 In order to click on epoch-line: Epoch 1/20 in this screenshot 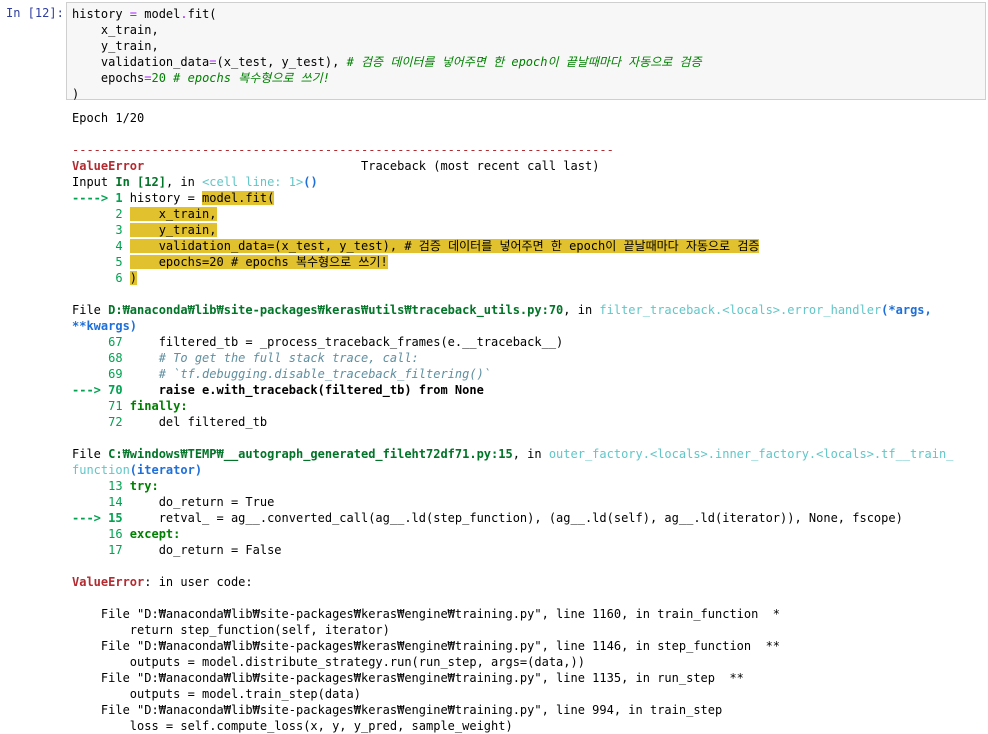, I will do `click(108, 118)`.